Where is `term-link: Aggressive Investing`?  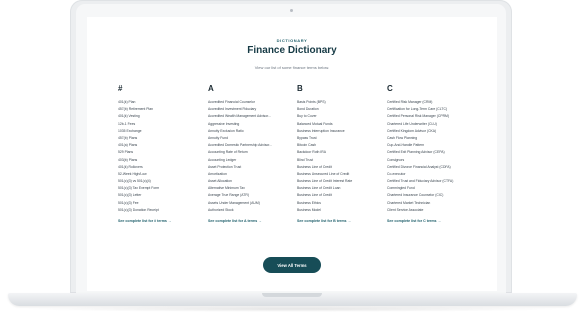 term-link: Aggressive Investing is located at coordinates (251, 124).